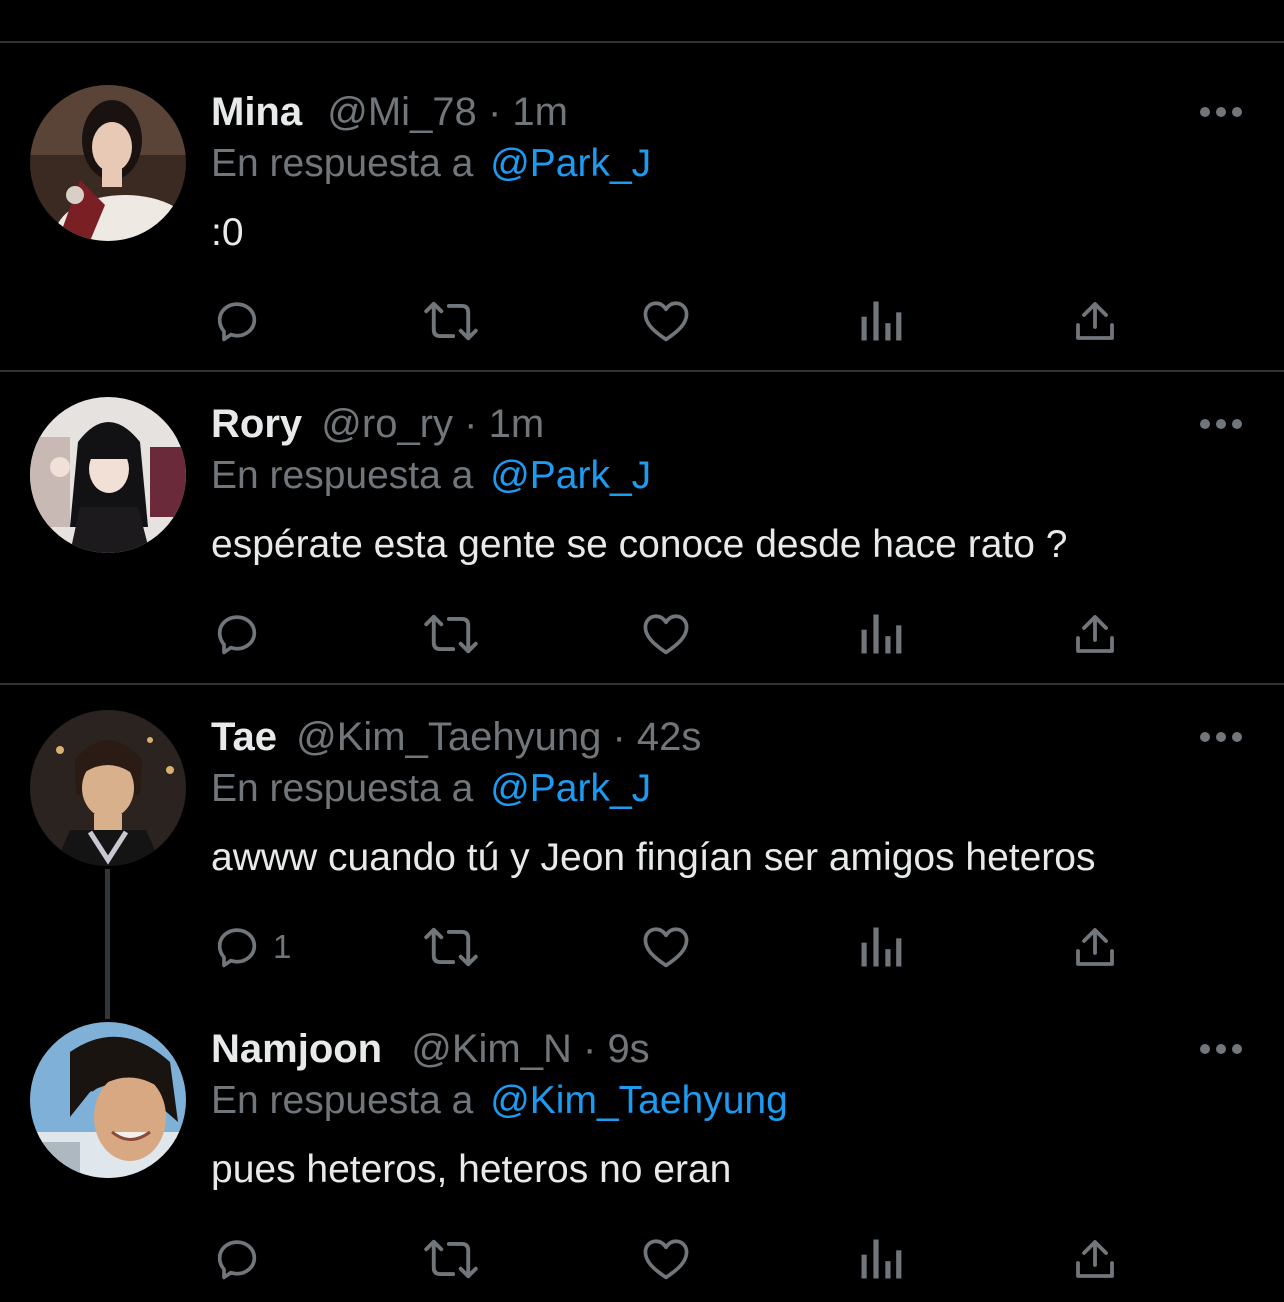 The width and height of the screenshot is (1284, 1302). Describe the element at coordinates (256, 424) in the screenshot. I see `display-name: Rory` at that location.